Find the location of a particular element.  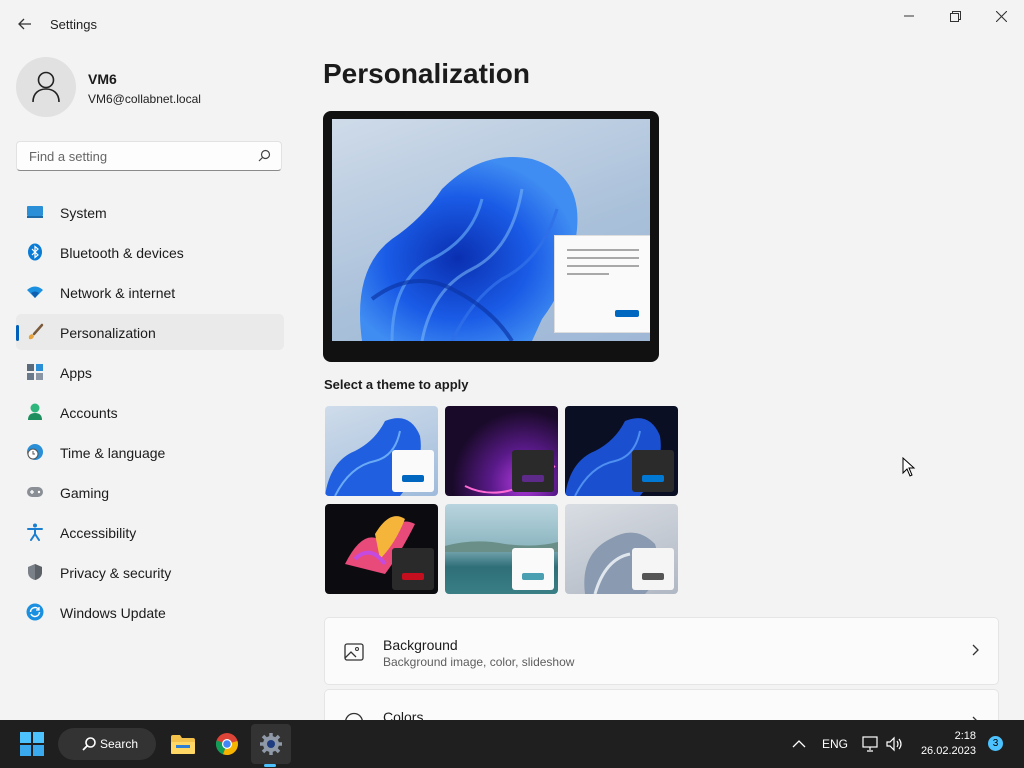

accessibility-icon is located at coordinates (35, 532).